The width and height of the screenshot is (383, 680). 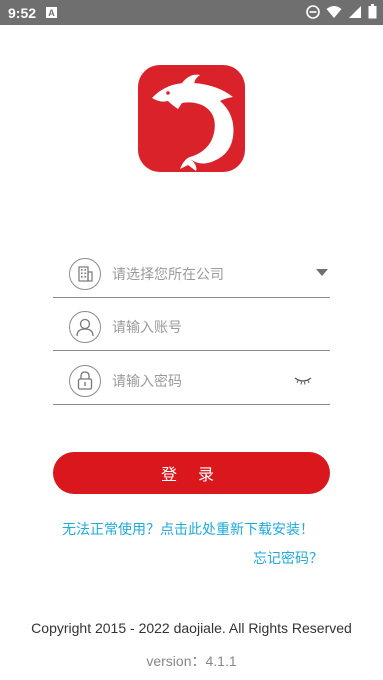 What do you see at coordinates (147, 328) in the screenshot?
I see `account-placeholder: 请输入账号` at bounding box center [147, 328].